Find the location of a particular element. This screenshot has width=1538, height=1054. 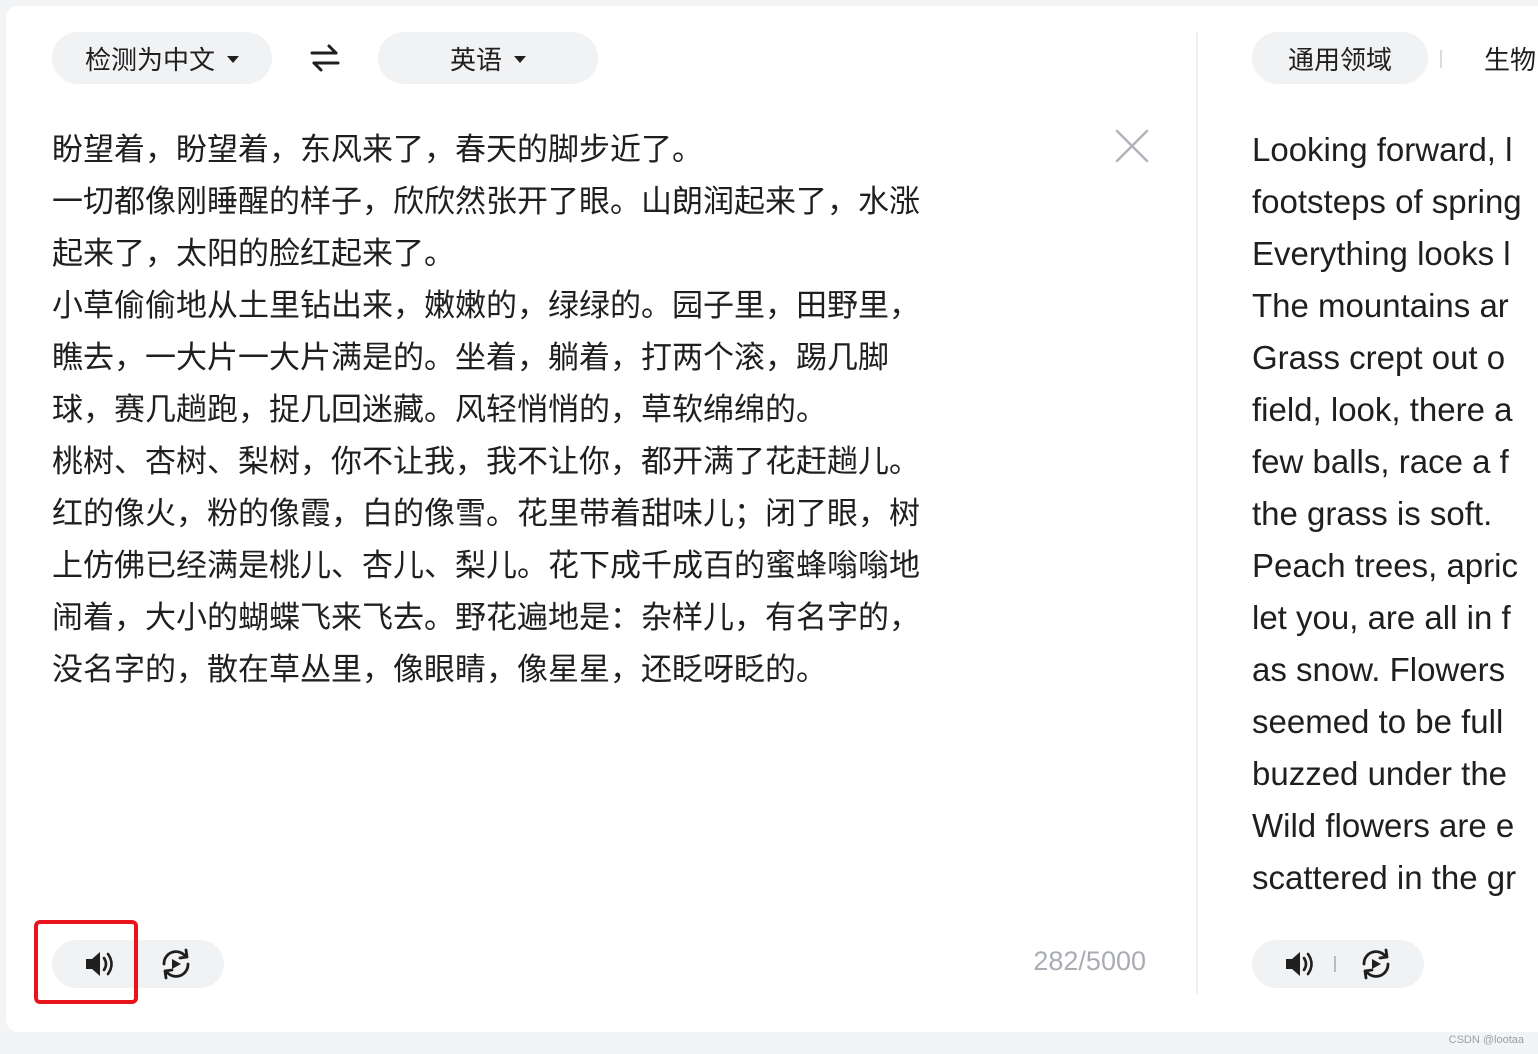

source-line: 起来了，太阳的脸红起来了。 is located at coordinates (253, 254).